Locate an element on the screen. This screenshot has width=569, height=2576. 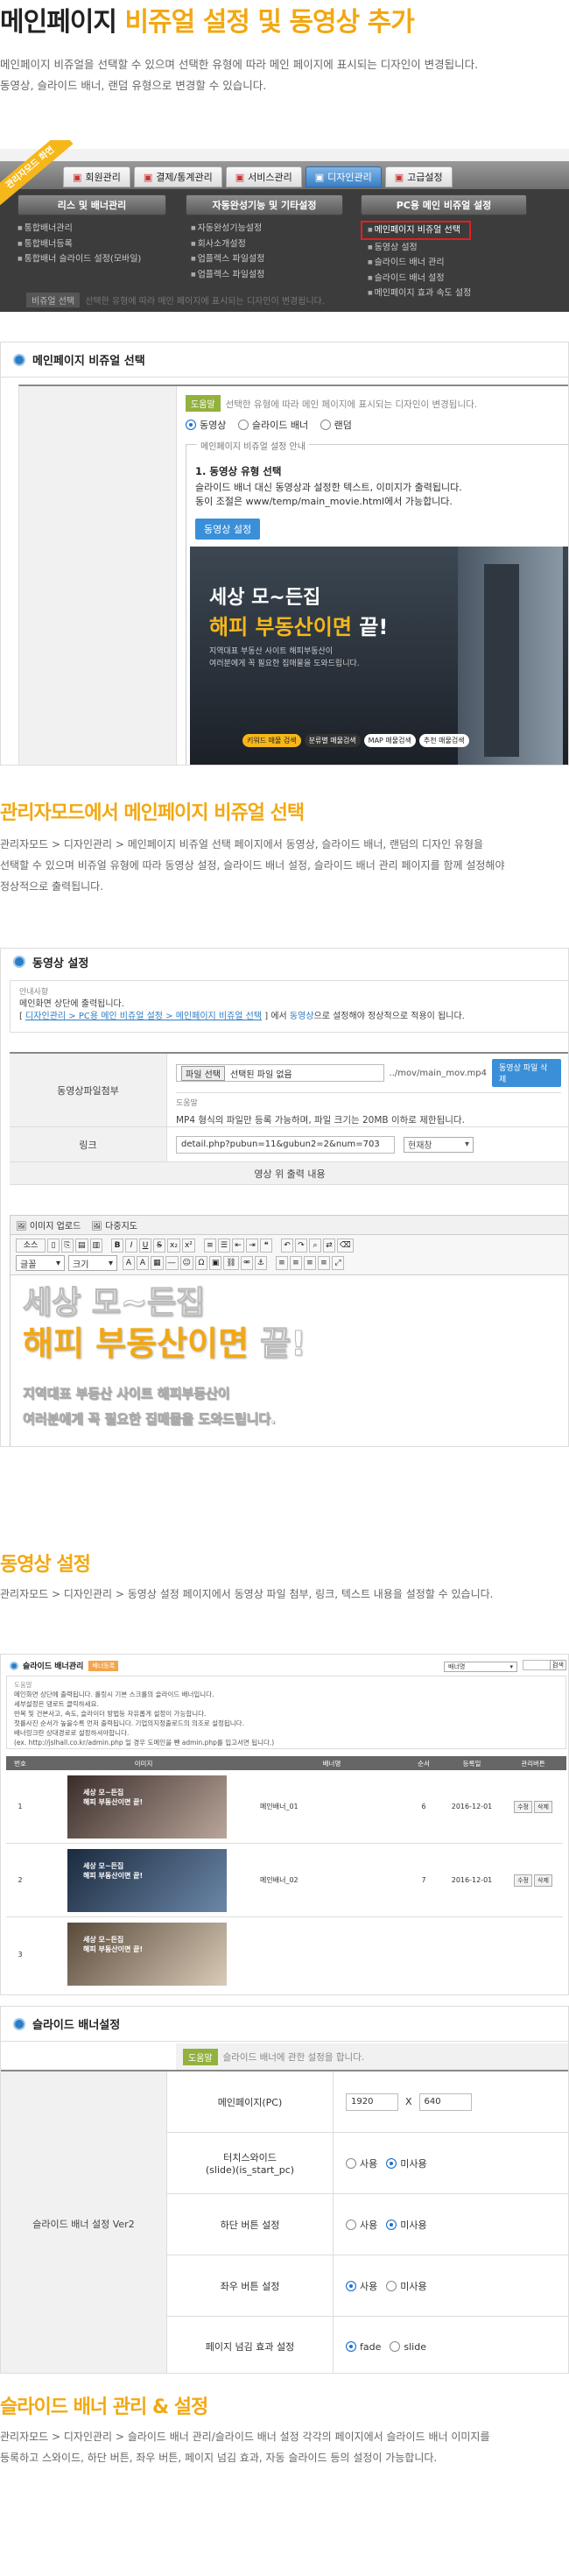
height-input: 640 is located at coordinates (445, 2102).